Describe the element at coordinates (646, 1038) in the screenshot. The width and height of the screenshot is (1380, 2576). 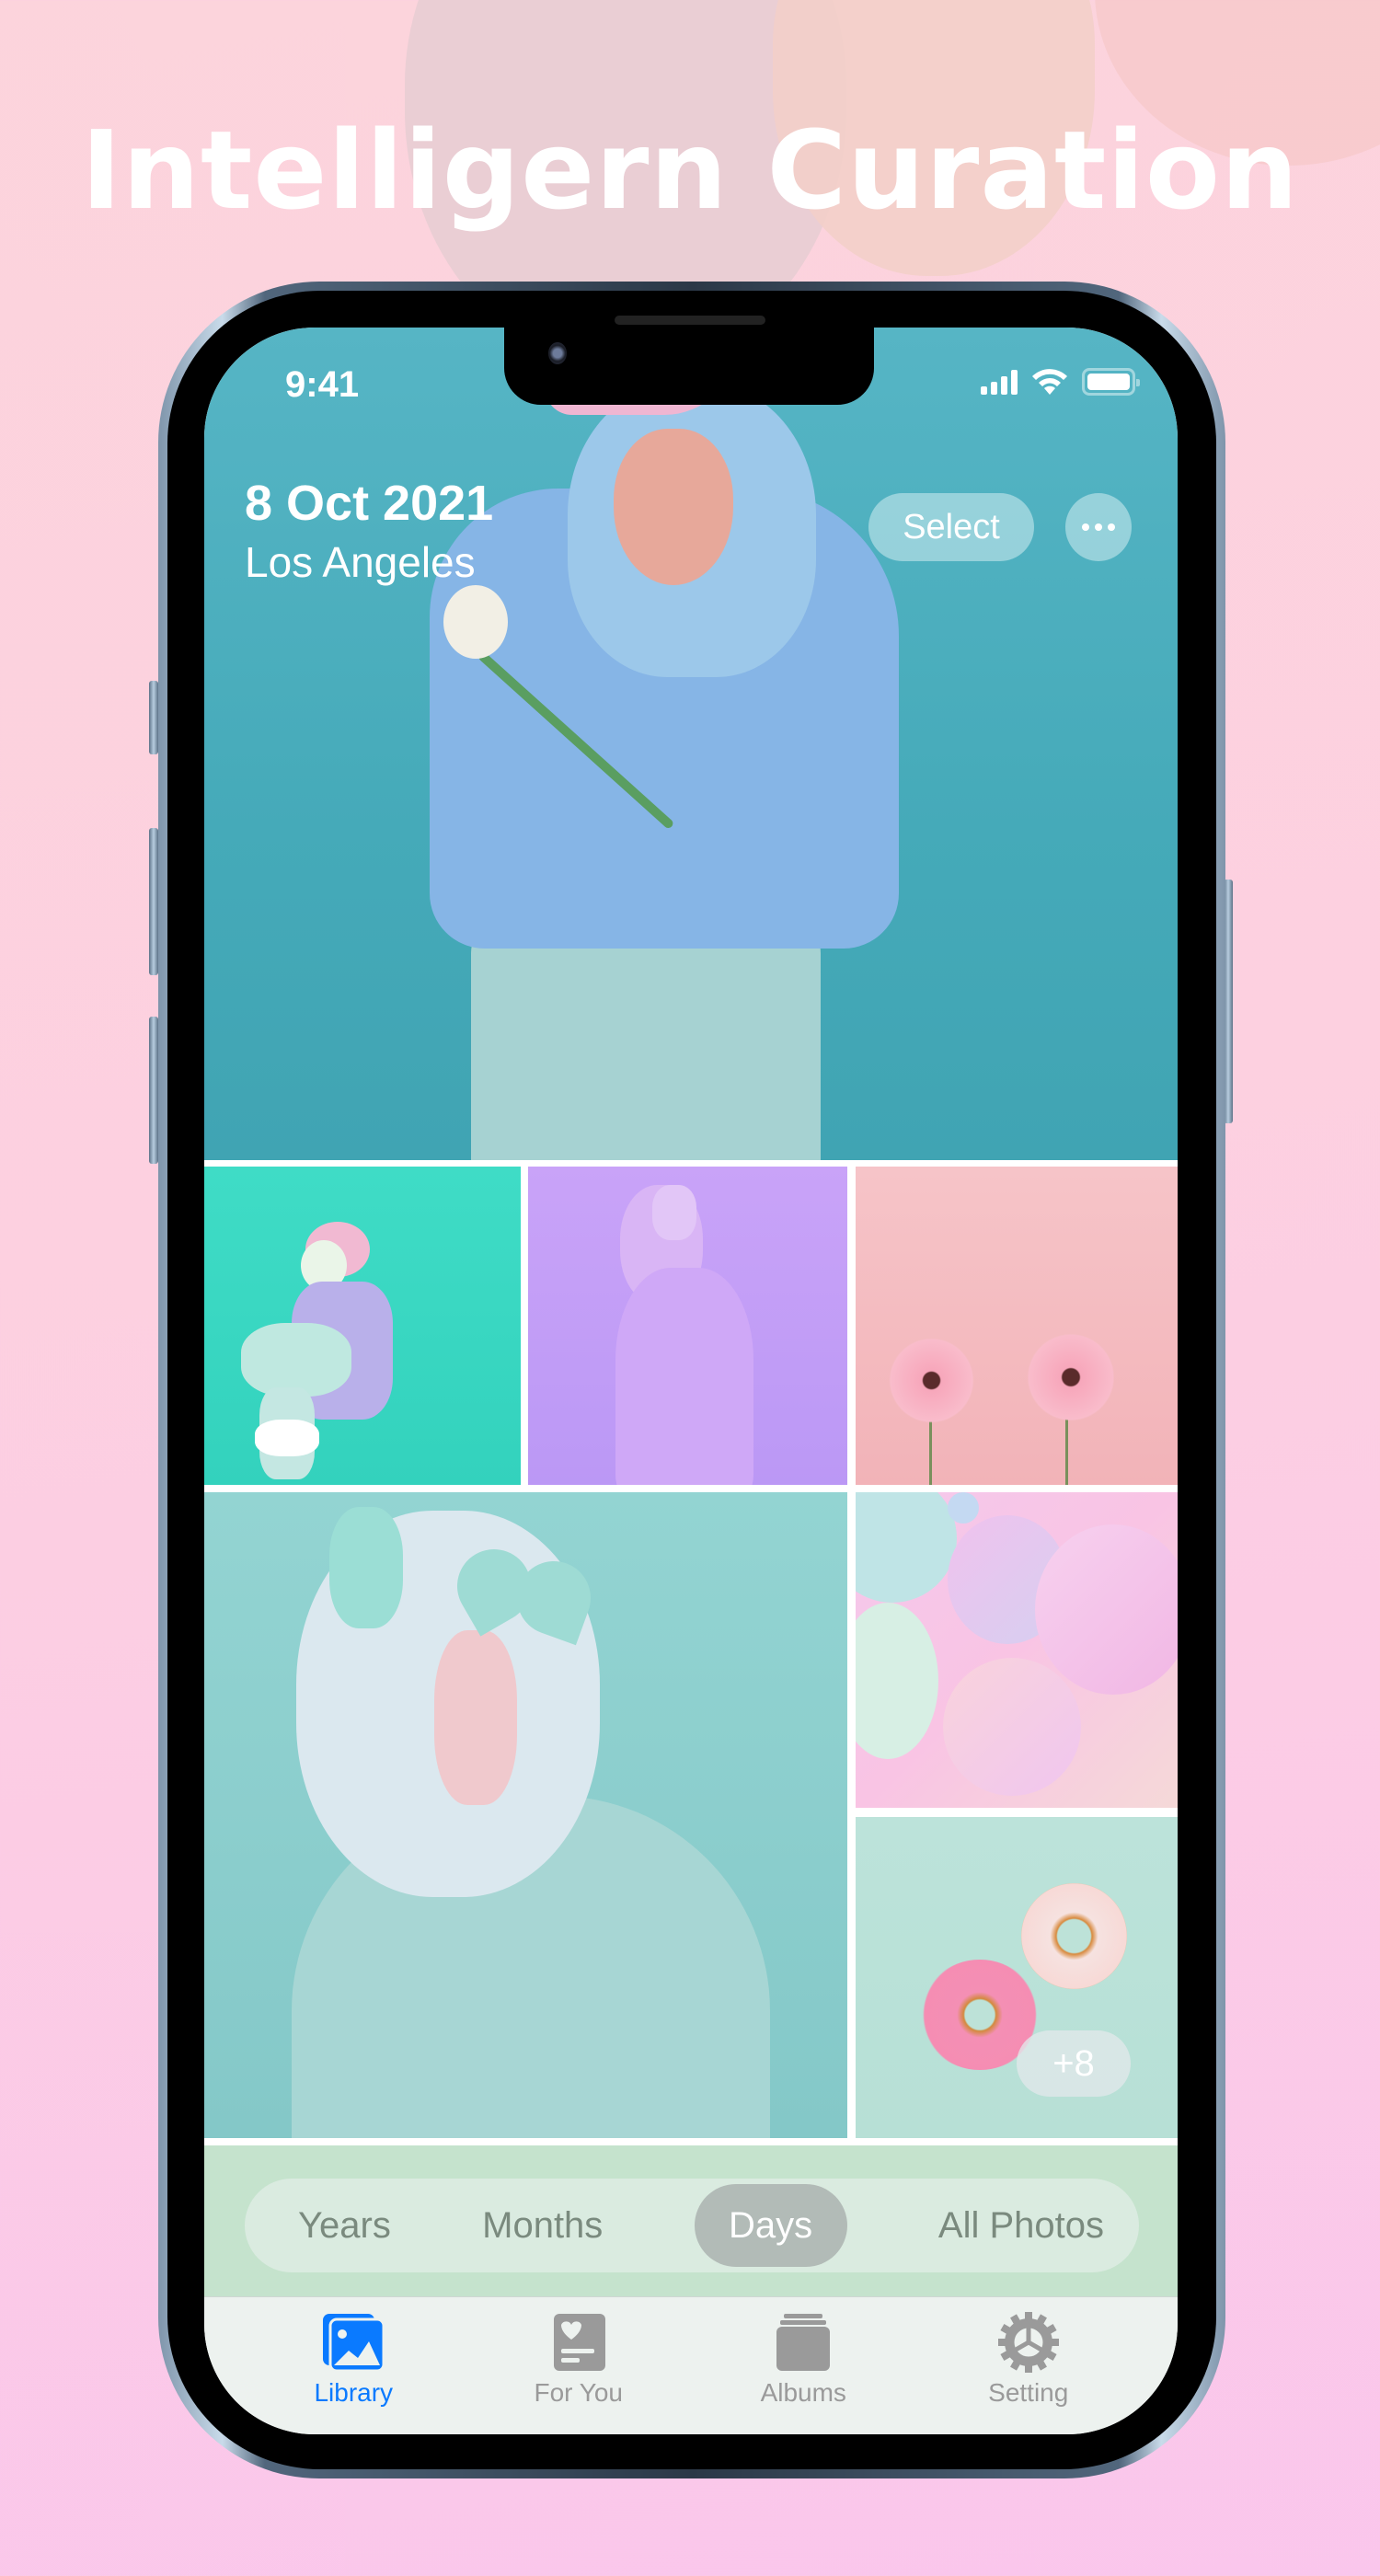
I see `photo-subject-pants` at that location.